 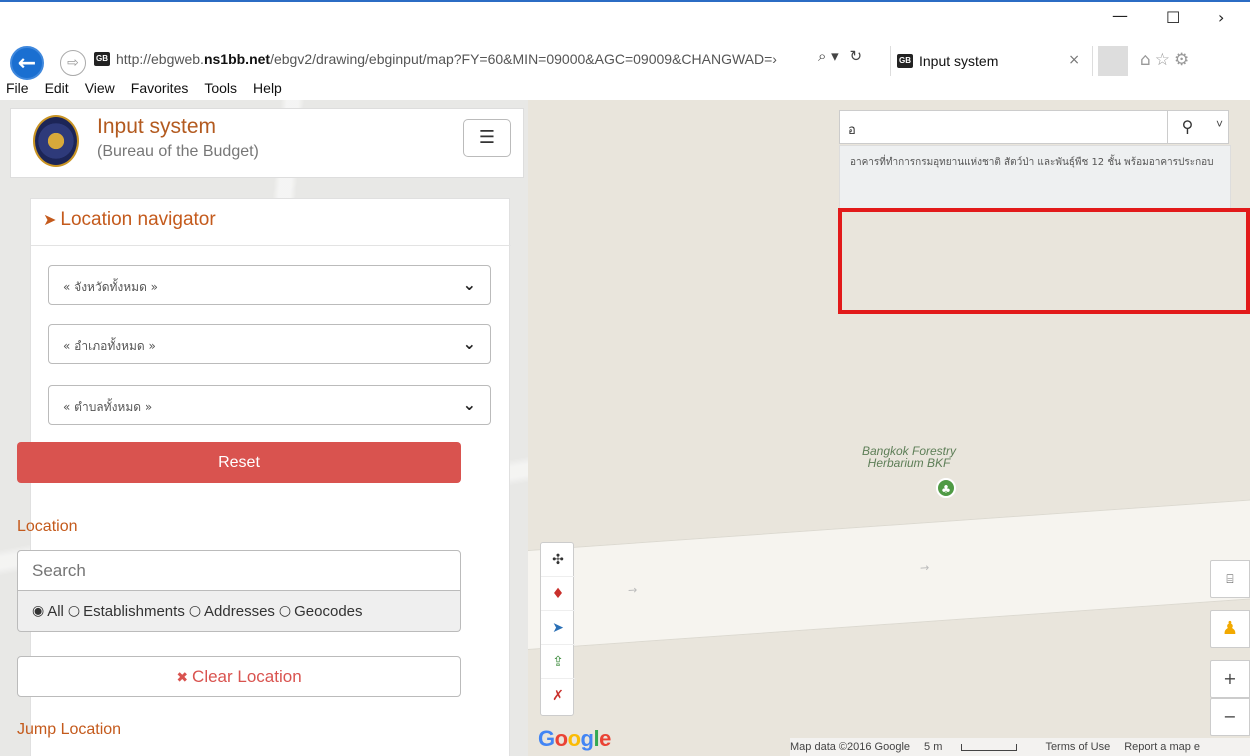 I want to click on map-data-credit: Map data ©2016 Google, so click(x=850, y=747).